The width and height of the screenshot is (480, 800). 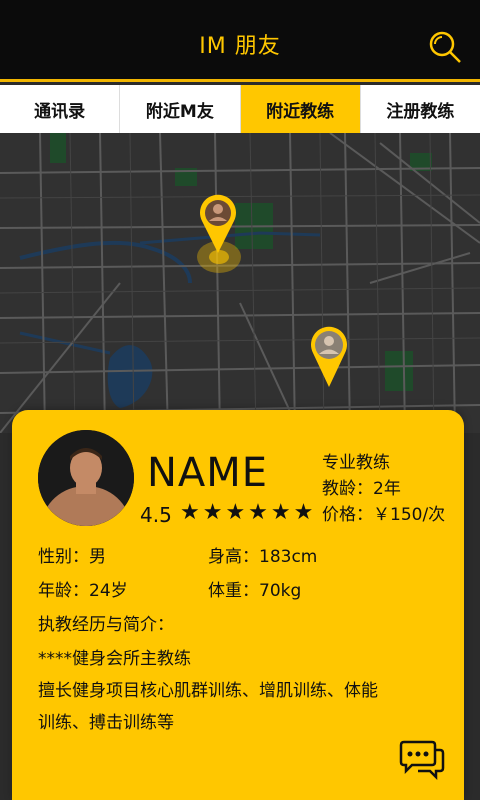 I want to click on bio-line: 擅长健身项目核心肌群训练、增肌训练、体能, so click(x=208, y=691).